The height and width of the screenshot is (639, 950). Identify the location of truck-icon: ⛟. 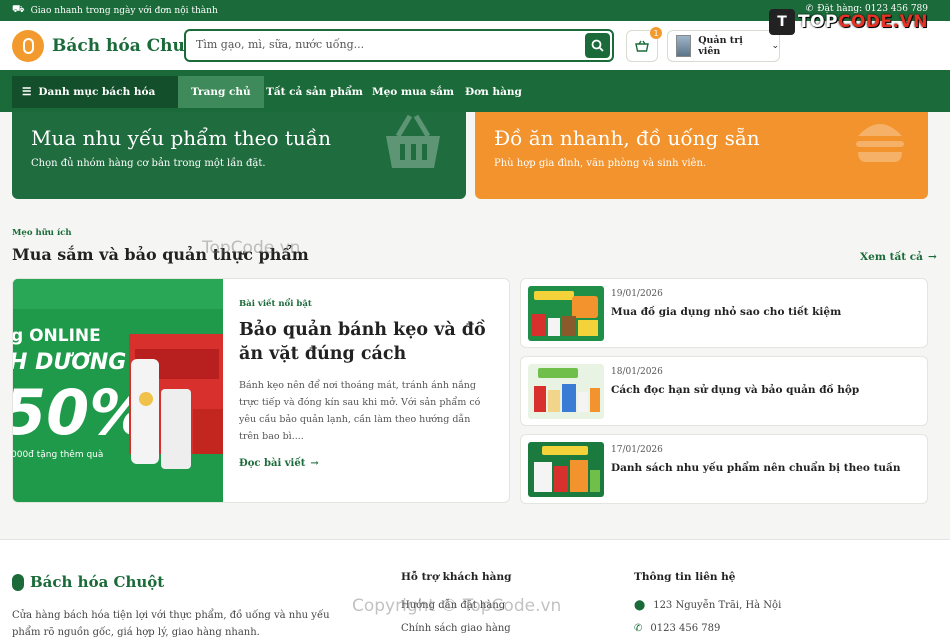
(18, 9).